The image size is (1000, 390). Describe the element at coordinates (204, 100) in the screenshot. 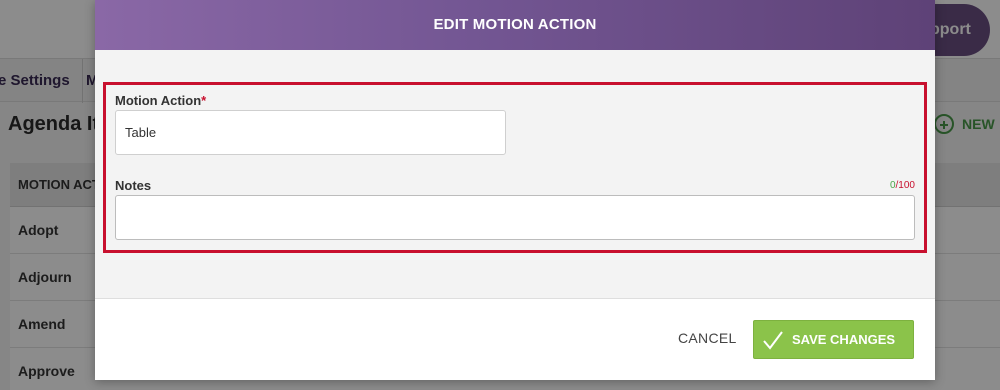

I see `required-marker: *` at that location.